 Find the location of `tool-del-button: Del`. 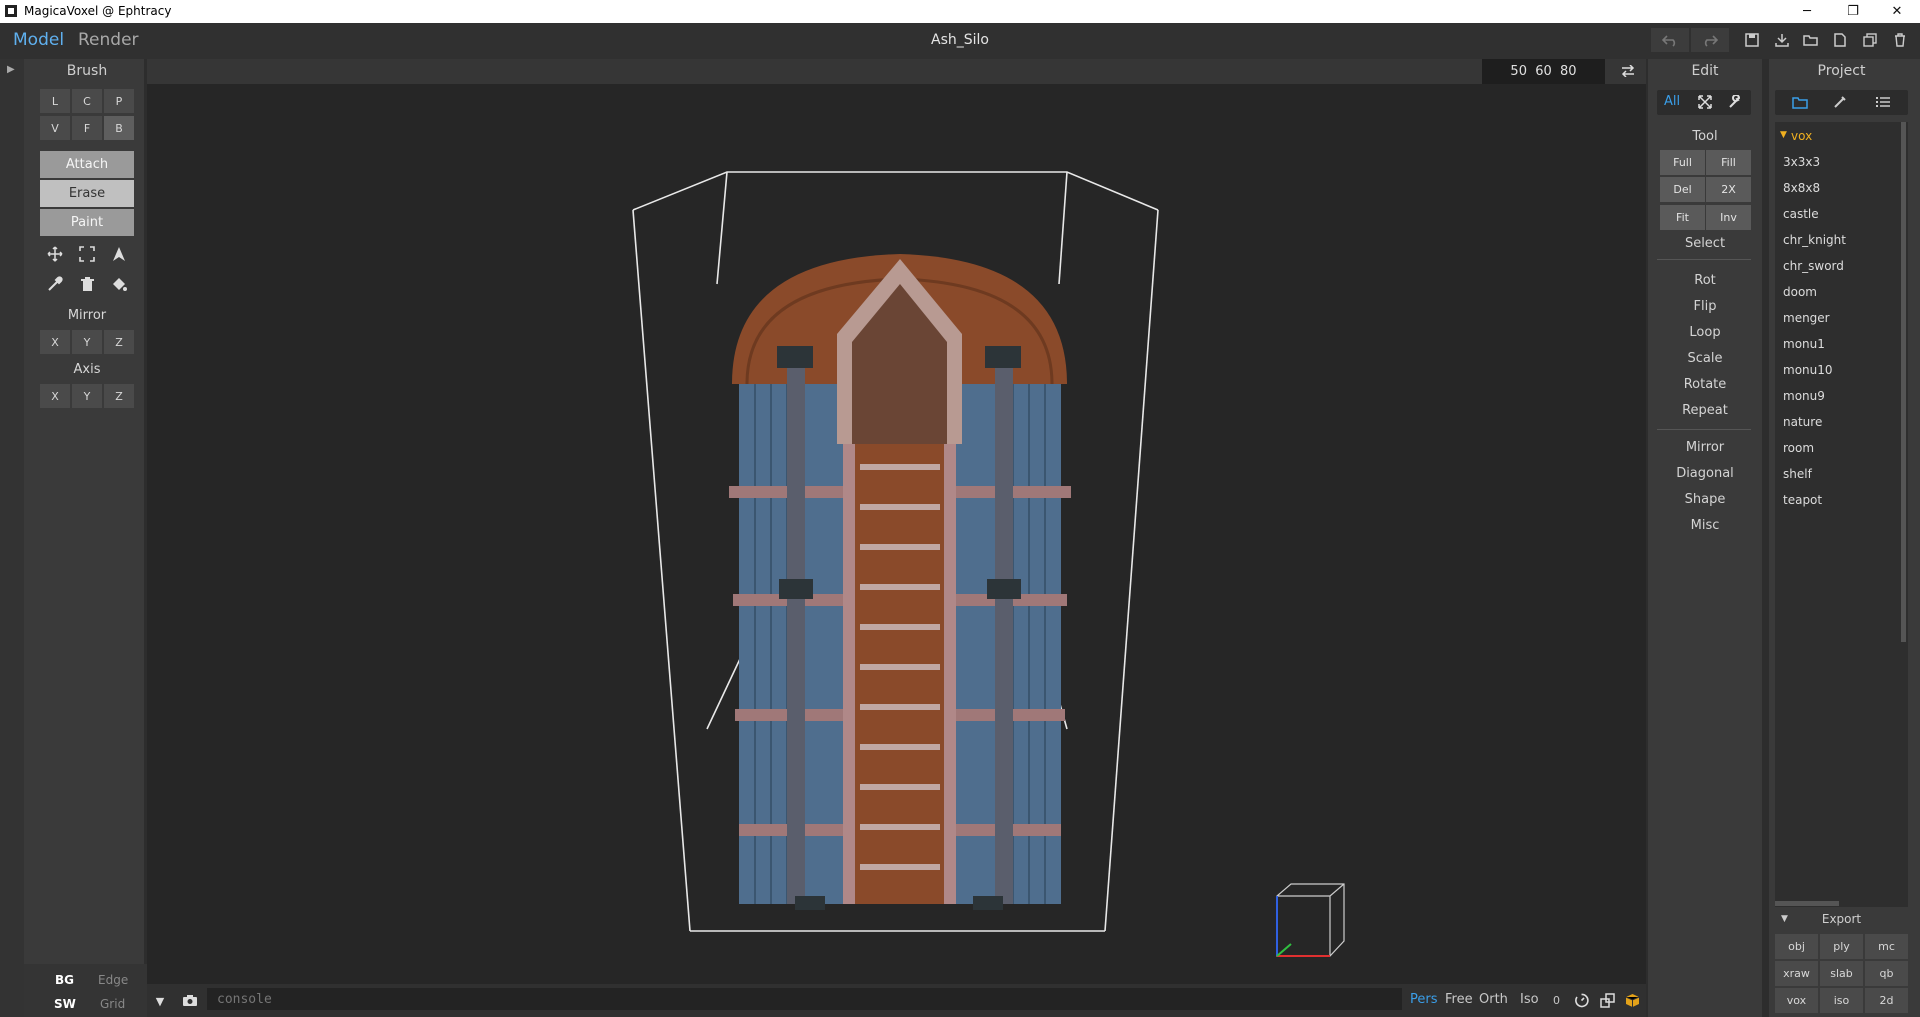

tool-del-button: Del is located at coordinates (1682, 189).